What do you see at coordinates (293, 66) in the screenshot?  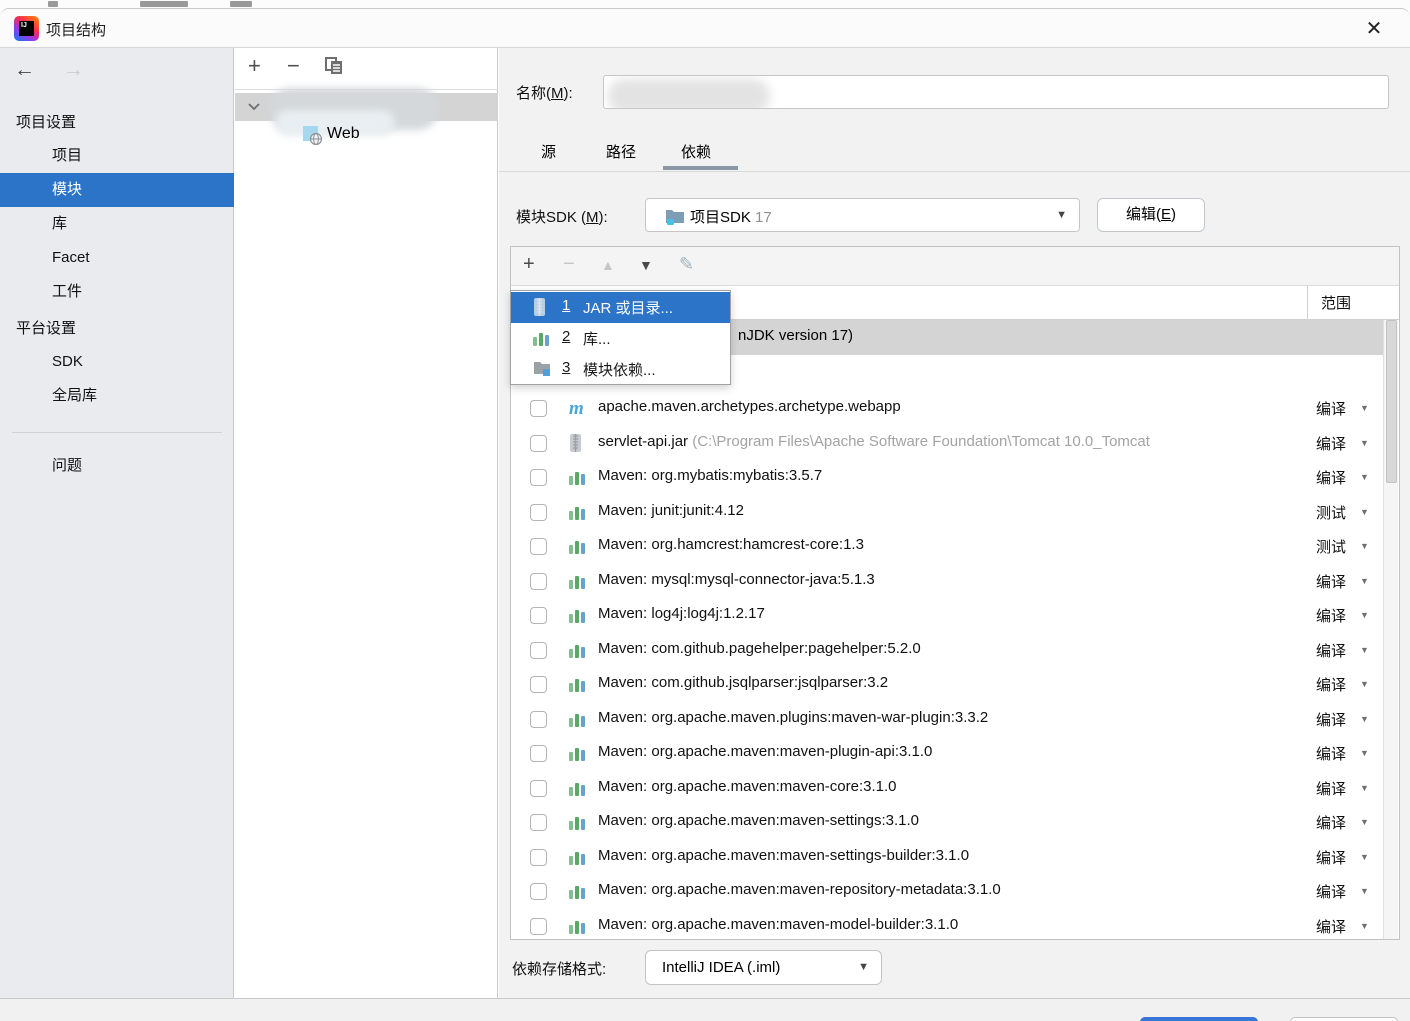 I see `remove-module-icon: −` at bounding box center [293, 66].